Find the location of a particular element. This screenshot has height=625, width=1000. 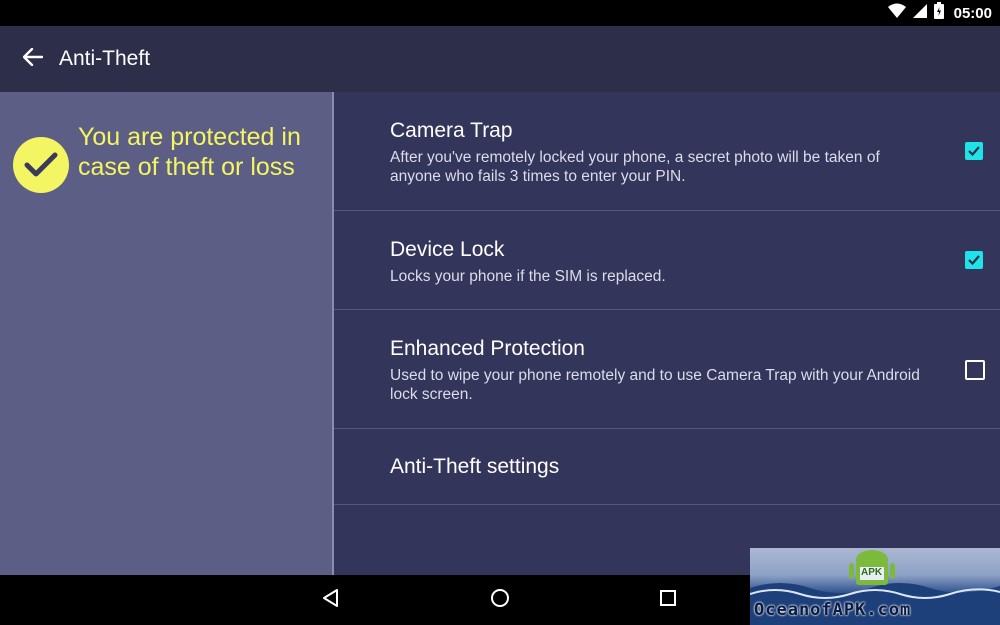

watermark-logo: APK OceanofAPK.com is located at coordinates (875, 586).